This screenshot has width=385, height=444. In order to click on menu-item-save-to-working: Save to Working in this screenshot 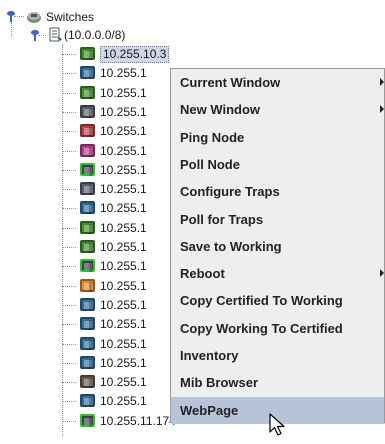, I will do `click(277, 246)`.